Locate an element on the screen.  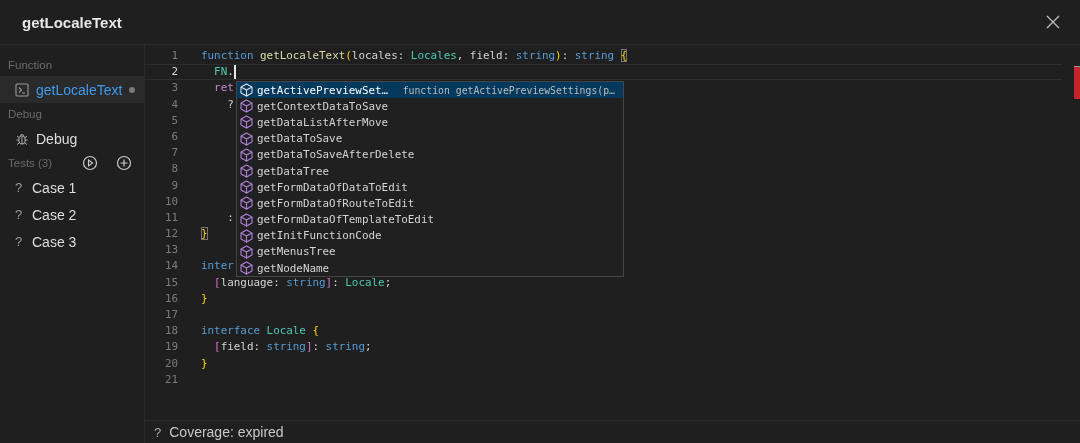
code-line: inter is located at coordinates (217, 266).